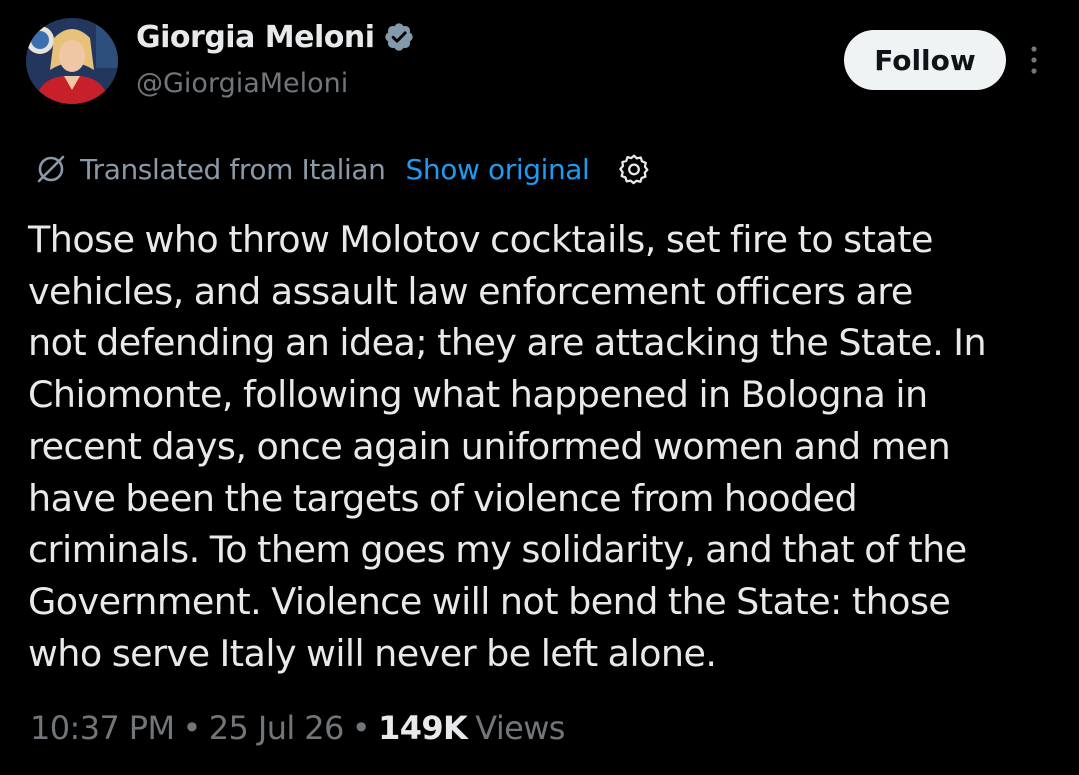  I want to click on tweet-meta: 10:37 PM • 25 Jul 26 • 149K Views, so click(297, 728).